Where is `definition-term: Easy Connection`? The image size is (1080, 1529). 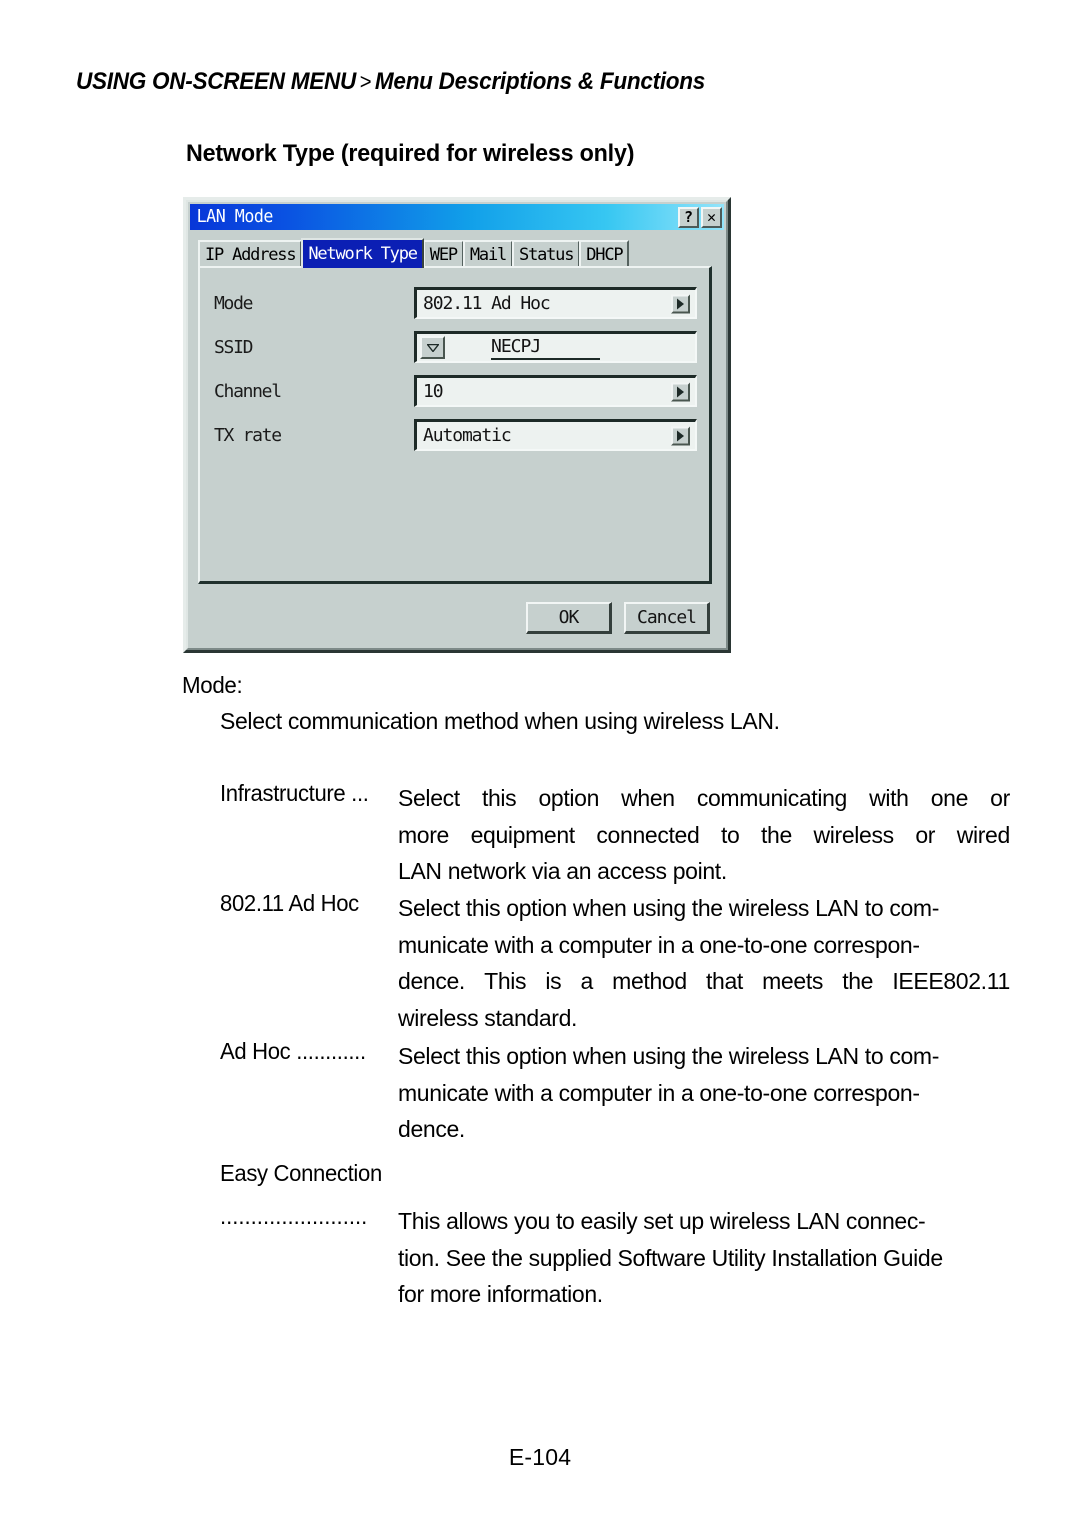 definition-term: Easy Connection is located at coordinates (301, 1173).